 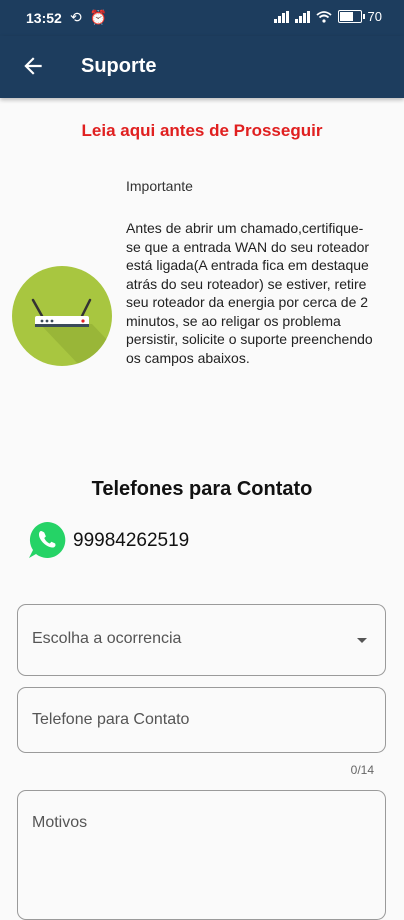 I want to click on alarm-icon: ⏰, so click(x=99, y=17).